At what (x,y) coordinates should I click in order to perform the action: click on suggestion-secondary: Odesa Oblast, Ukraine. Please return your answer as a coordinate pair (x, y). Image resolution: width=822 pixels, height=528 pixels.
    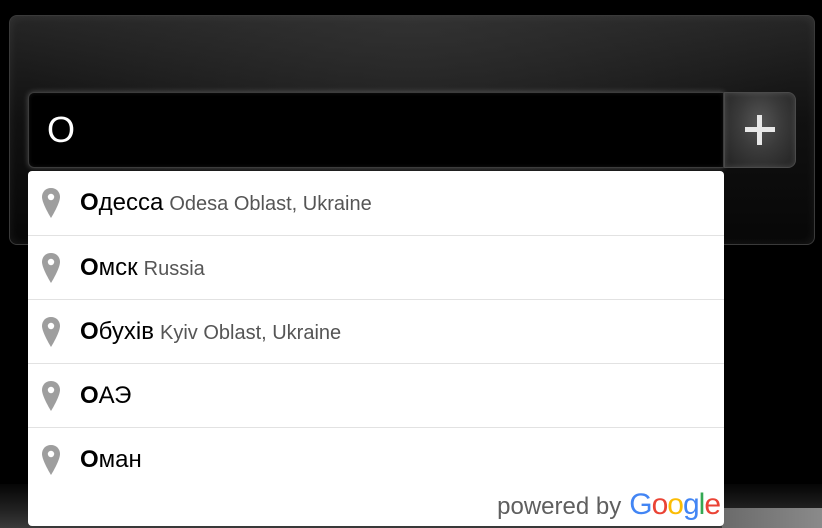
    Looking at the image, I should click on (270, 204).